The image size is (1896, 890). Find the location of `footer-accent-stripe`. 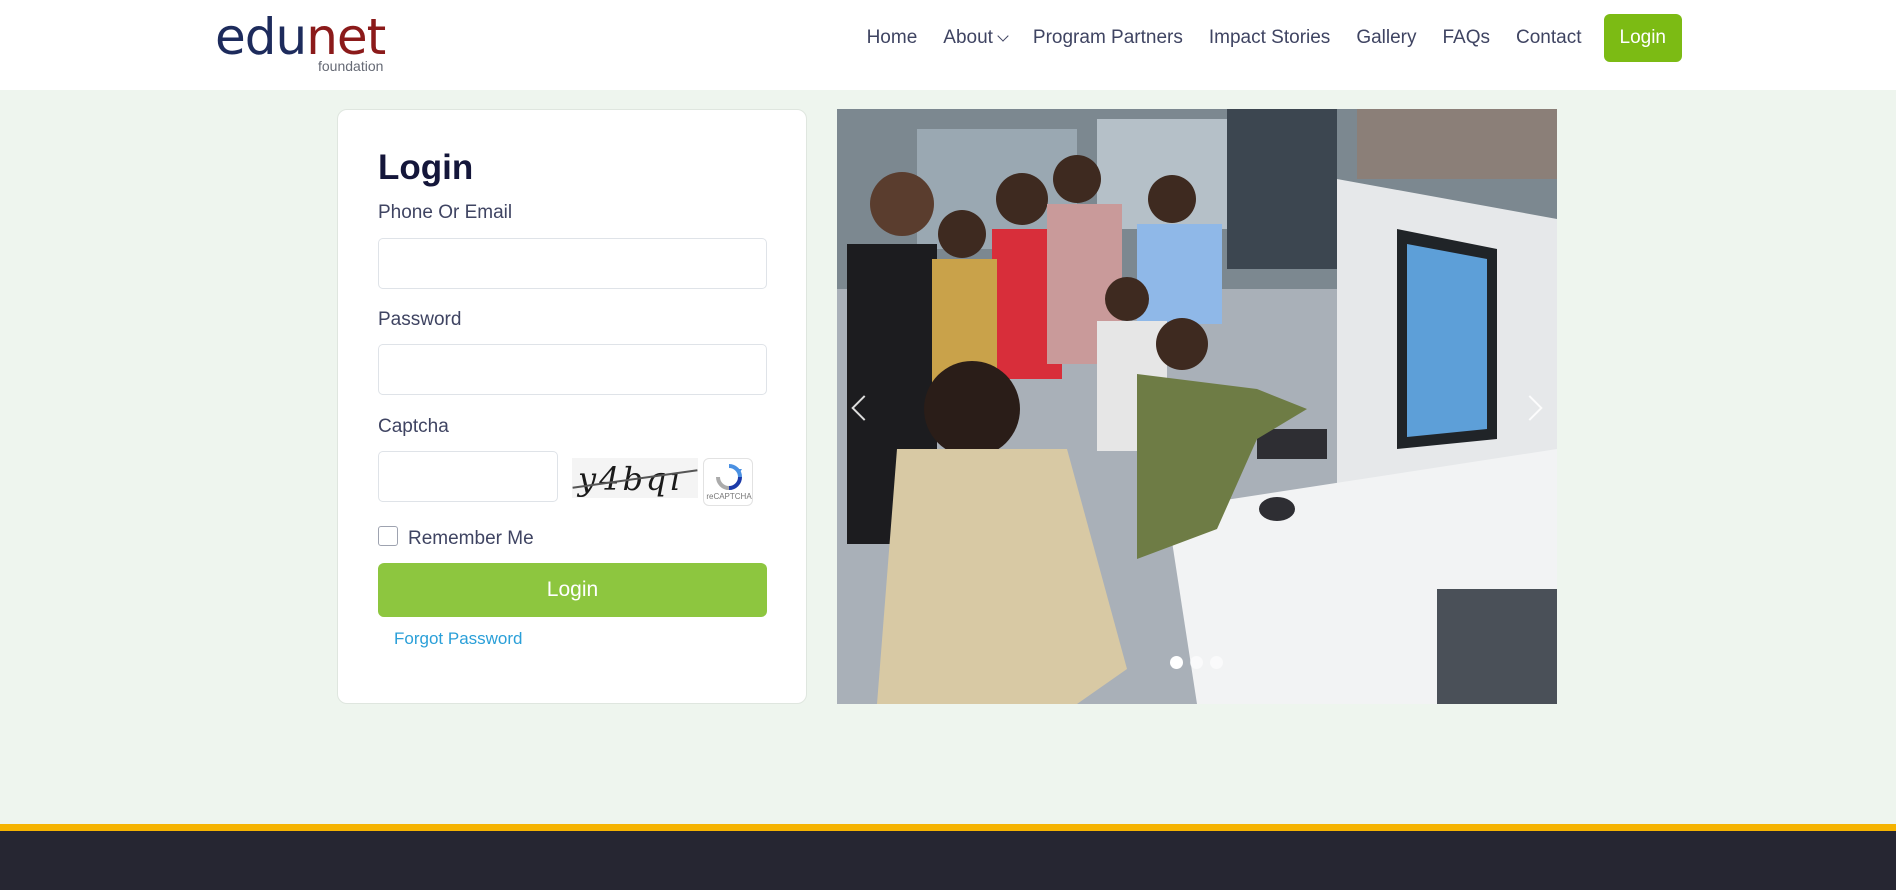

footer-accent-stripe is located at coordinates (948, 827).